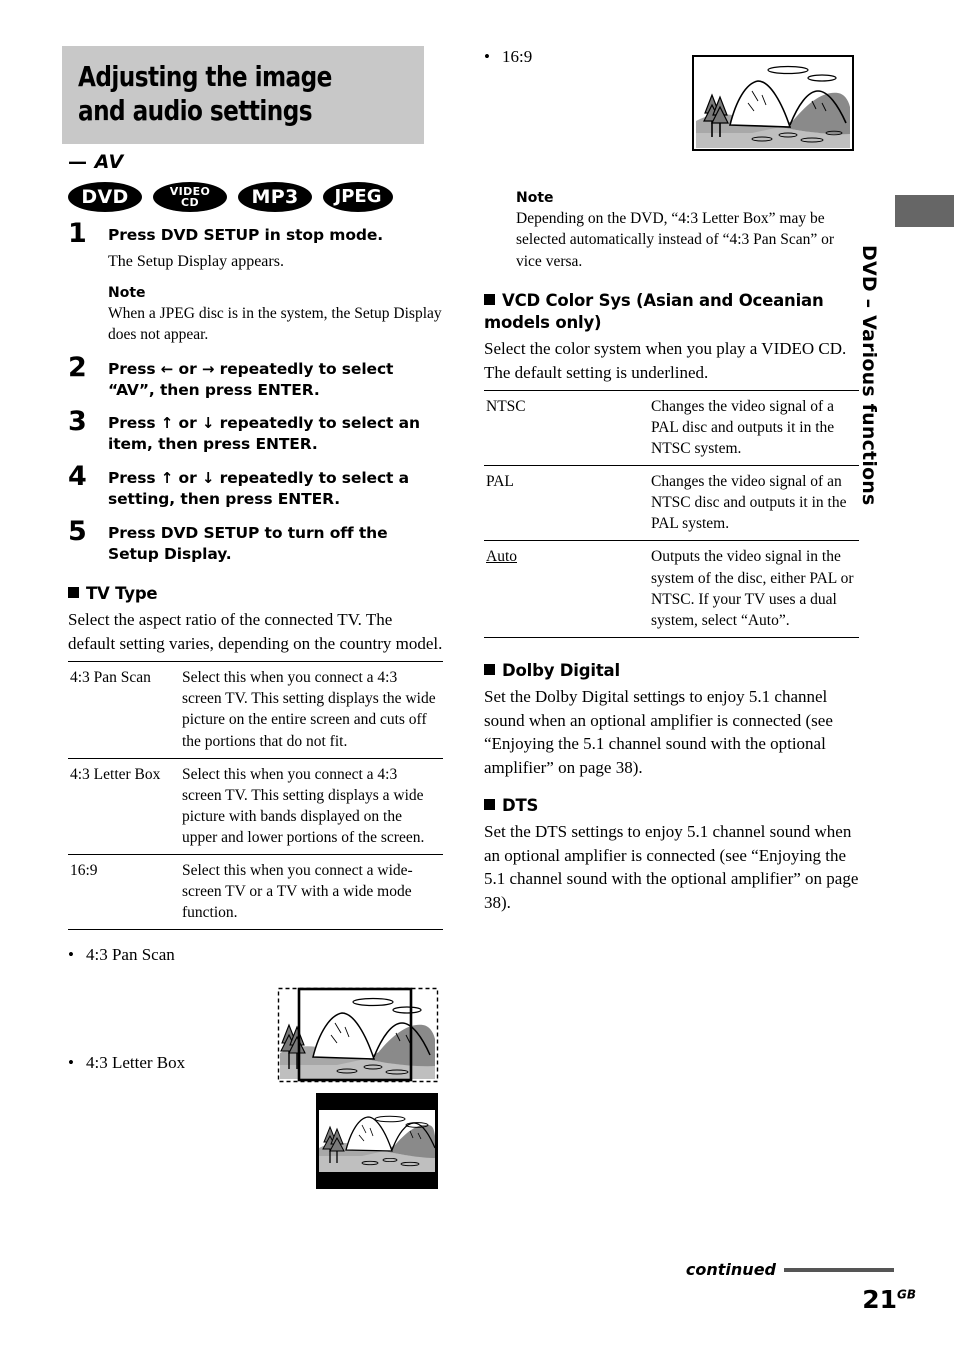  What do you see at coordinates (77, 234) in the screenshot?
I see `step-1-number: 1` at bounding box center [77, 234].